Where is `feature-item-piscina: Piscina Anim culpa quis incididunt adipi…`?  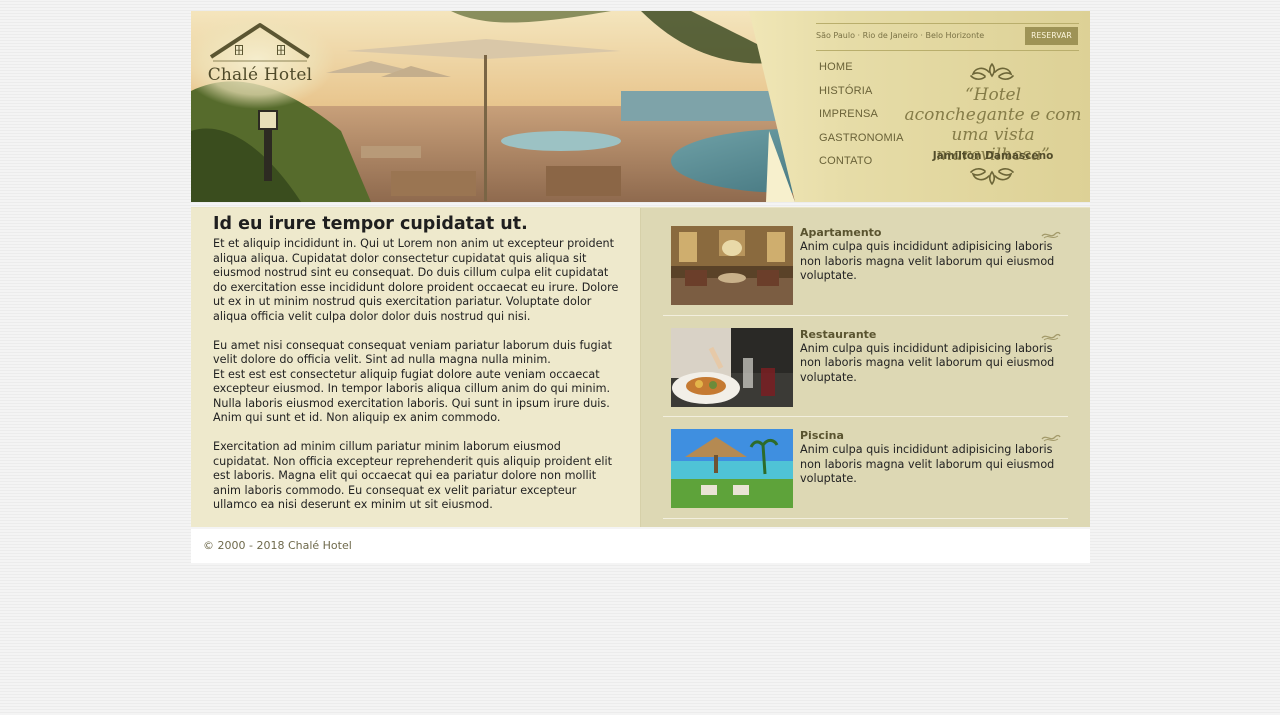
feature-item-piscina: Piscina Anim culpa quis incididunt adipi… is located at coordinates (865, 468).